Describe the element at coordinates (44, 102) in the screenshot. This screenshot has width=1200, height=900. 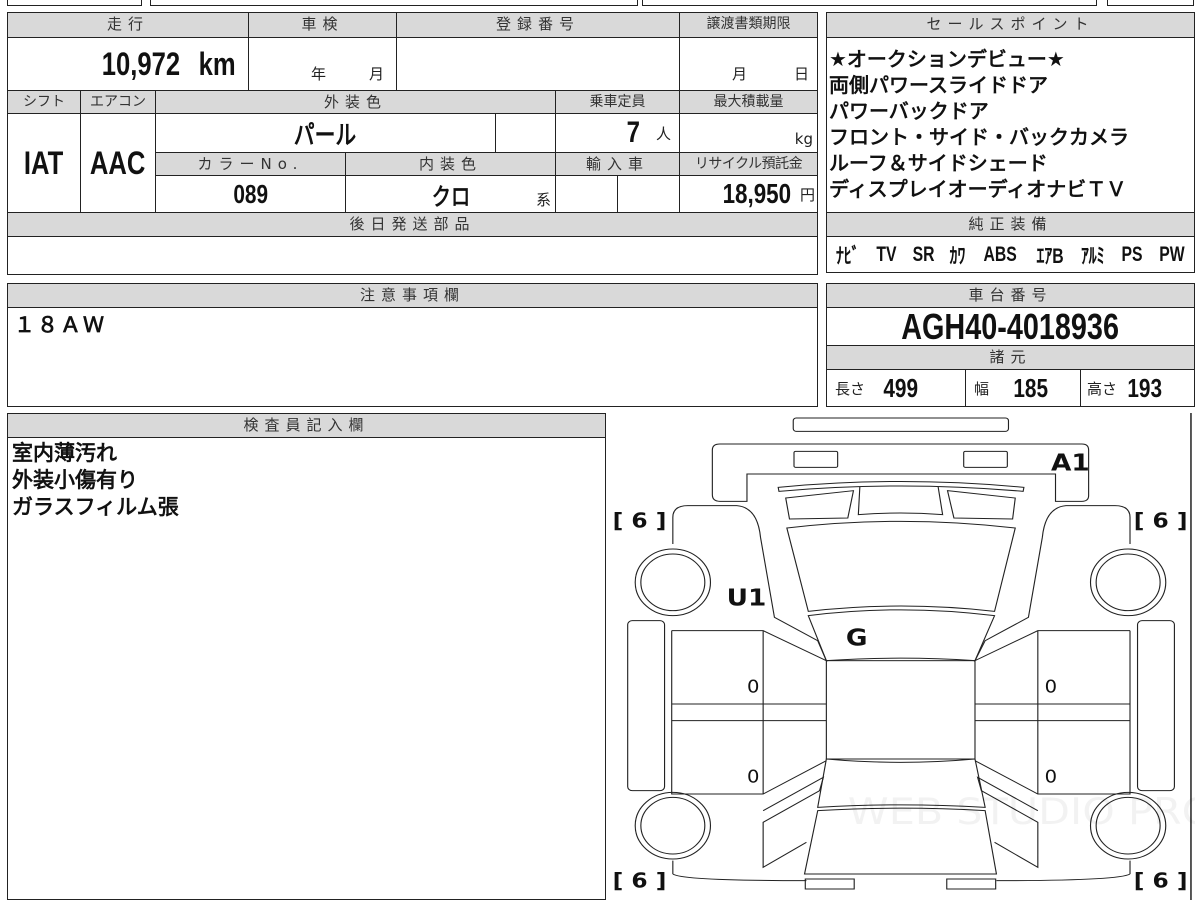
I see `header-shift: シフト` at that location.